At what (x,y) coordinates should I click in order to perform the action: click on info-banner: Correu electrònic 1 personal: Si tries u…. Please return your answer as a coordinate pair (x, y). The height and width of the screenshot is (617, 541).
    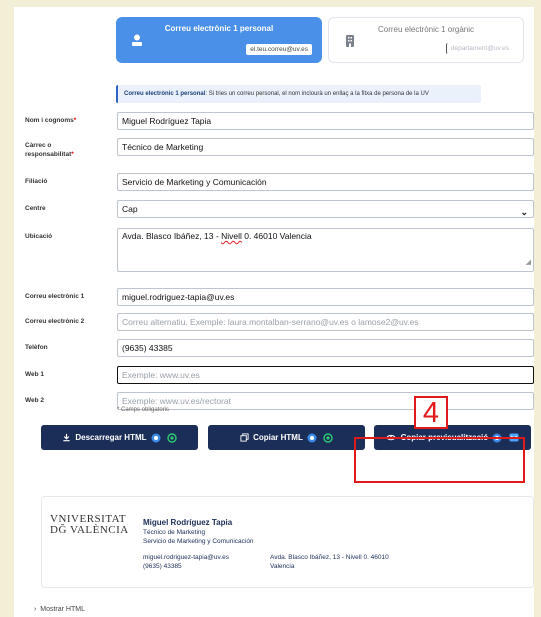
    Looking at the image, I should click on (298, 94).